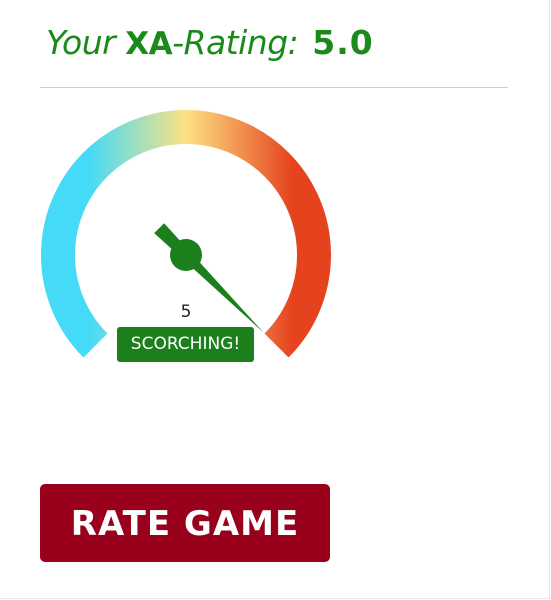 This screenshot has width=551, height=600. I want to click on gauge-hub, so click(186, 255).